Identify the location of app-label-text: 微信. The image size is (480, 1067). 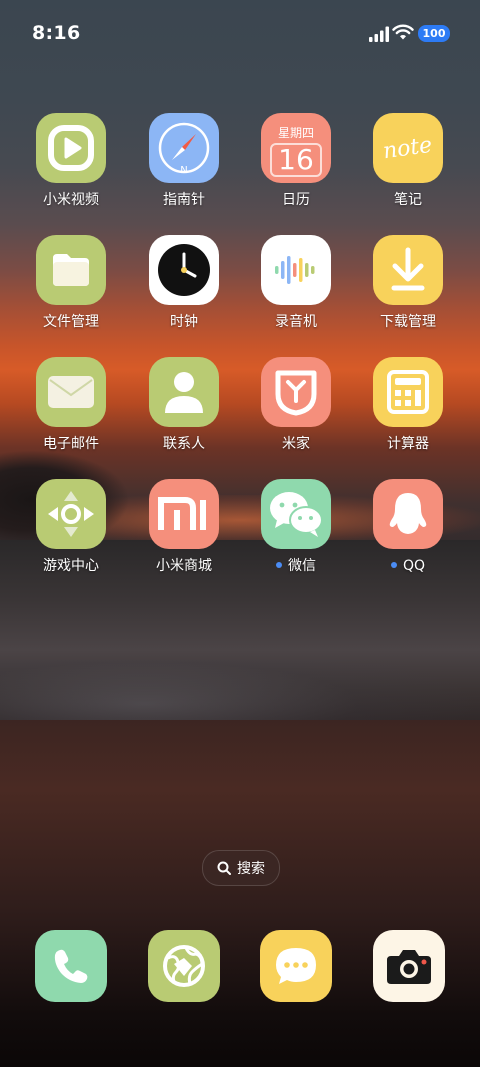
(302, 566).